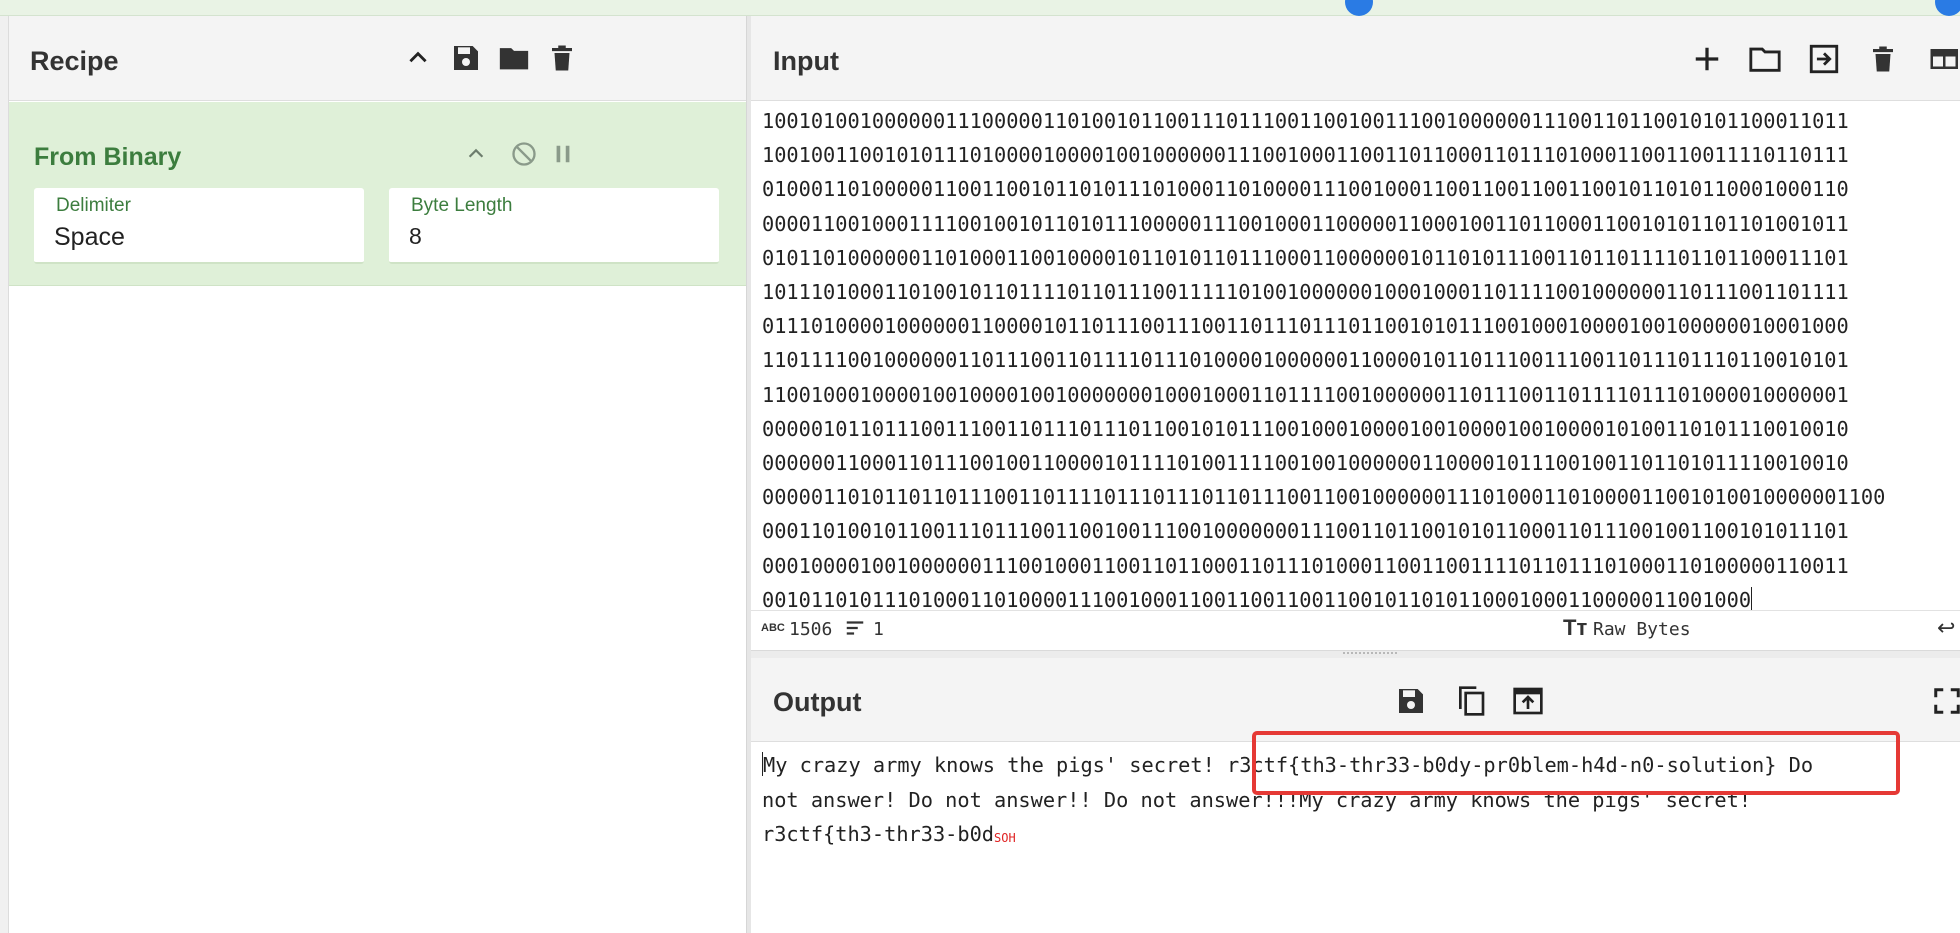  What do you see at coordinates (4, 474) in the screenshot?
I see `operations-panel-edge` at bounding box center [4, 474].